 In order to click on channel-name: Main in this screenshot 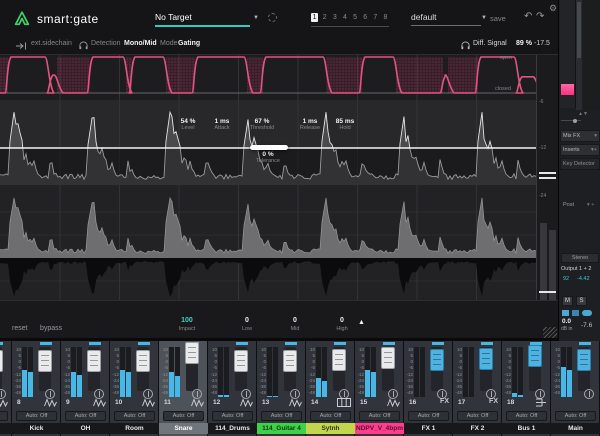, I will do `click(575, 428)`.